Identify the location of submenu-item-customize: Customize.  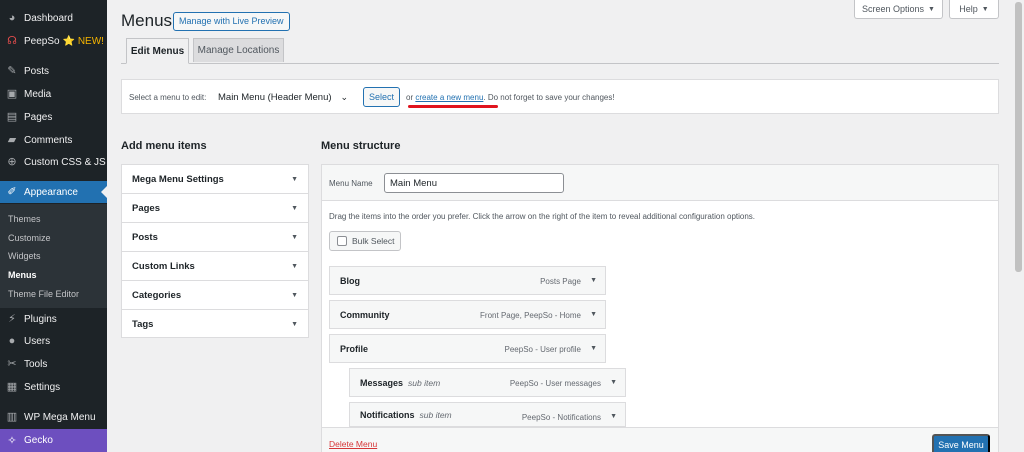
(29, 238).